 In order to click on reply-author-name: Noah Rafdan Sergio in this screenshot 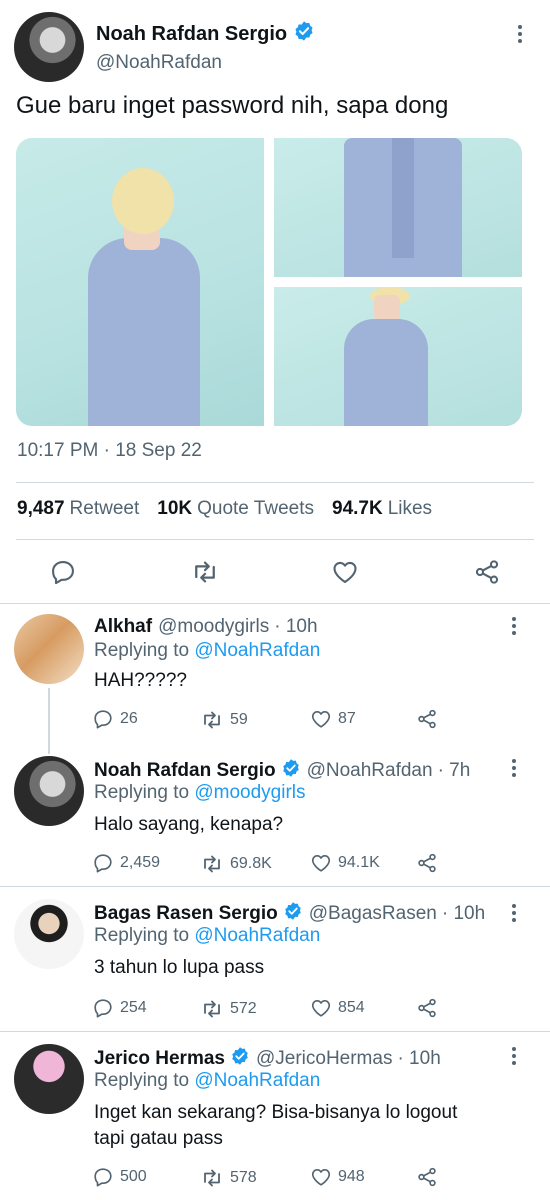, I will do `click(185, 771)`.